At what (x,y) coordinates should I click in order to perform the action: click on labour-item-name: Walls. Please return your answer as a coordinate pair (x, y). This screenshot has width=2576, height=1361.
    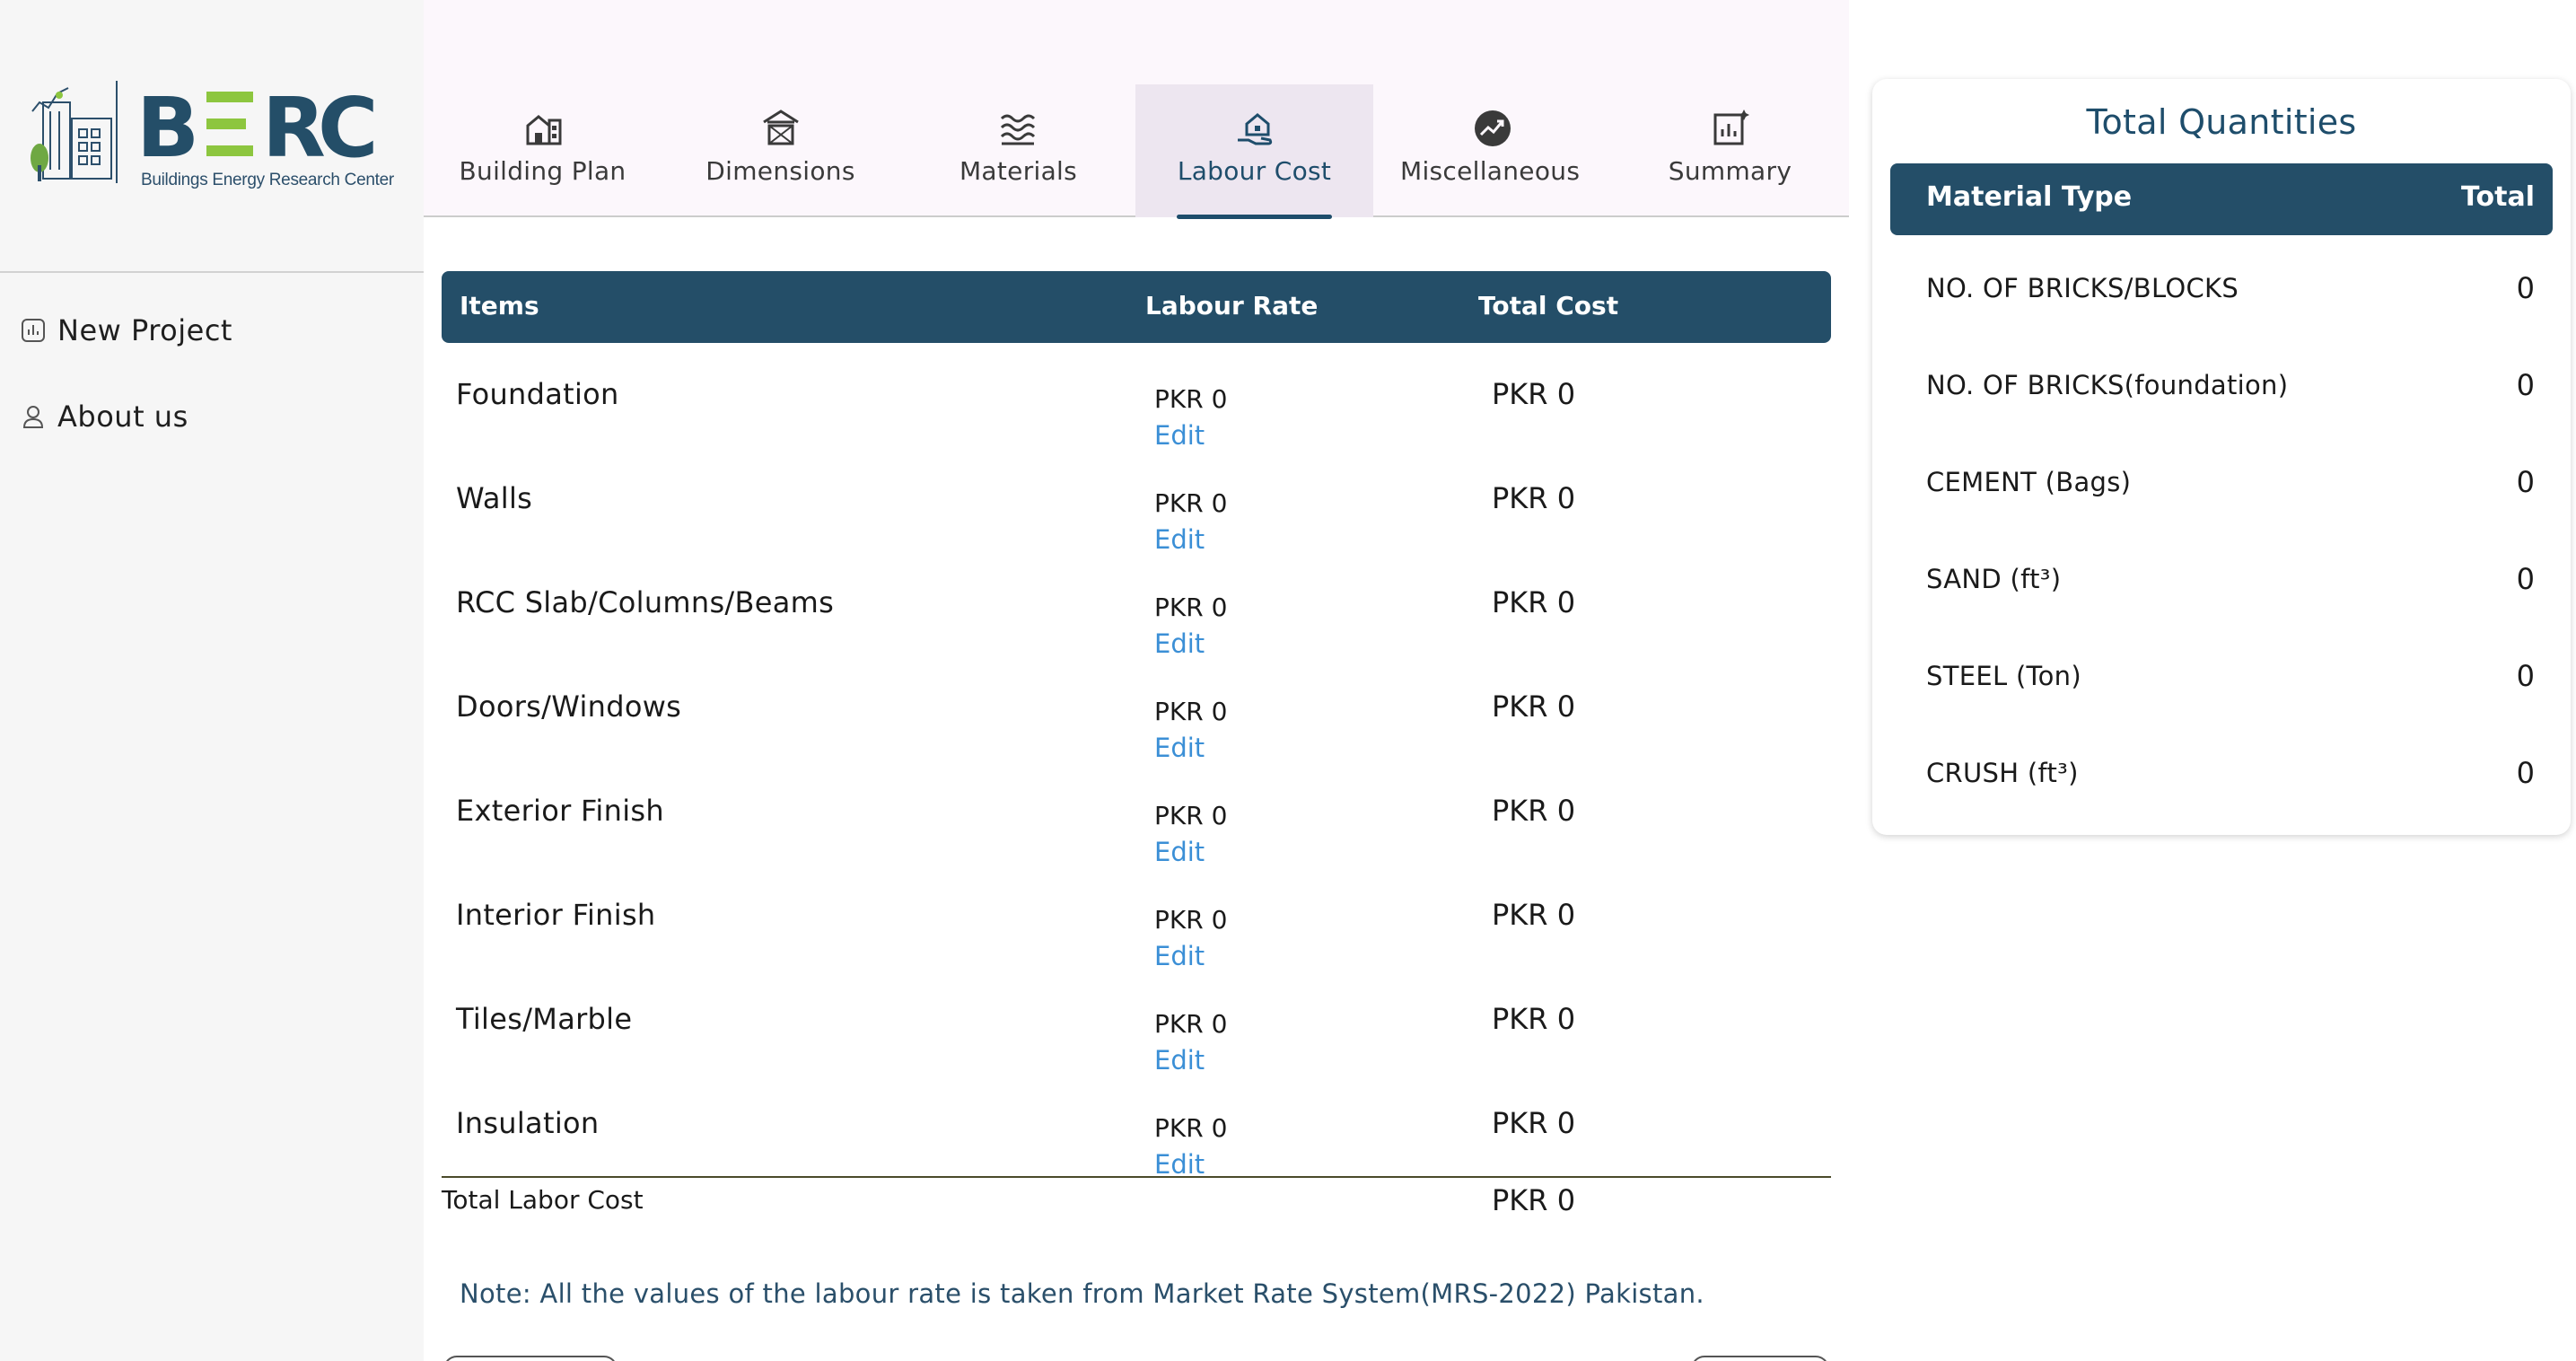
    Looking at the image, I should click on (494, 498).